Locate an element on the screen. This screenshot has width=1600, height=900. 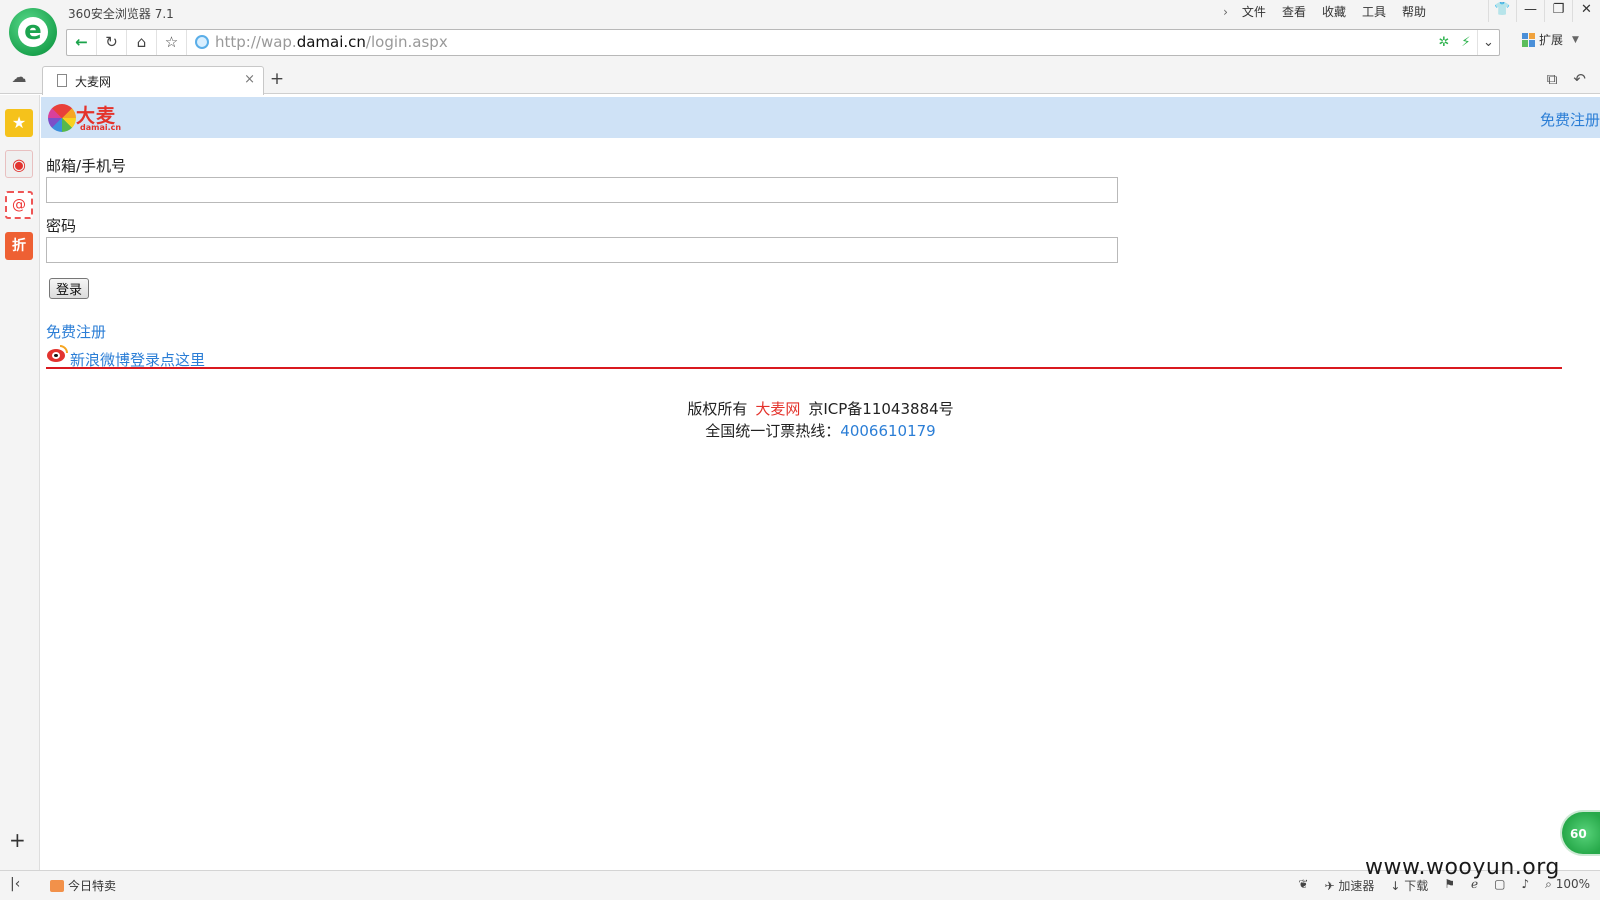
damai-logo: 大麦 damai.cn is located at coordinates (85, 118).